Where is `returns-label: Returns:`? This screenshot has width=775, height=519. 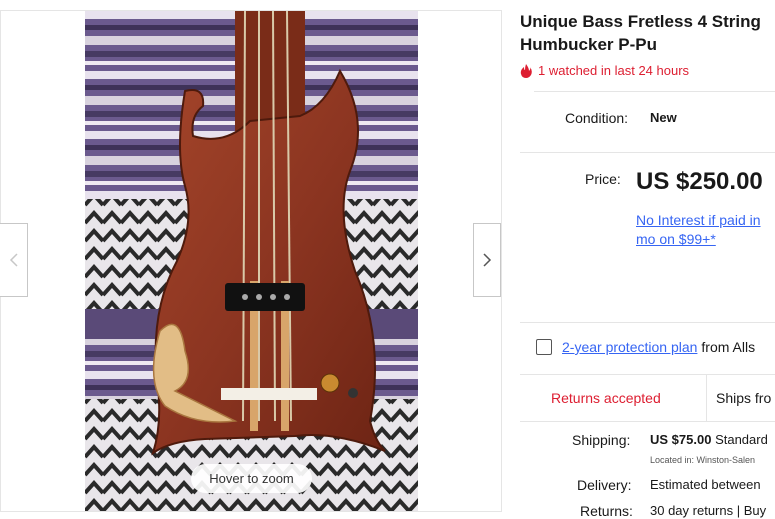
returns-label: Returns: is located at coordinates (606, 511).